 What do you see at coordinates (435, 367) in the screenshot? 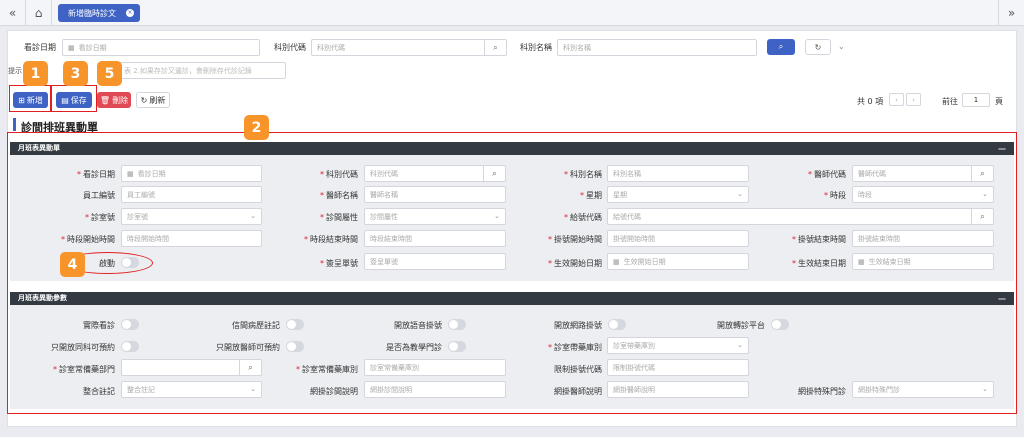
I see `common-store-input: 診室常備藥庫別` at bounding box center [435, 367].